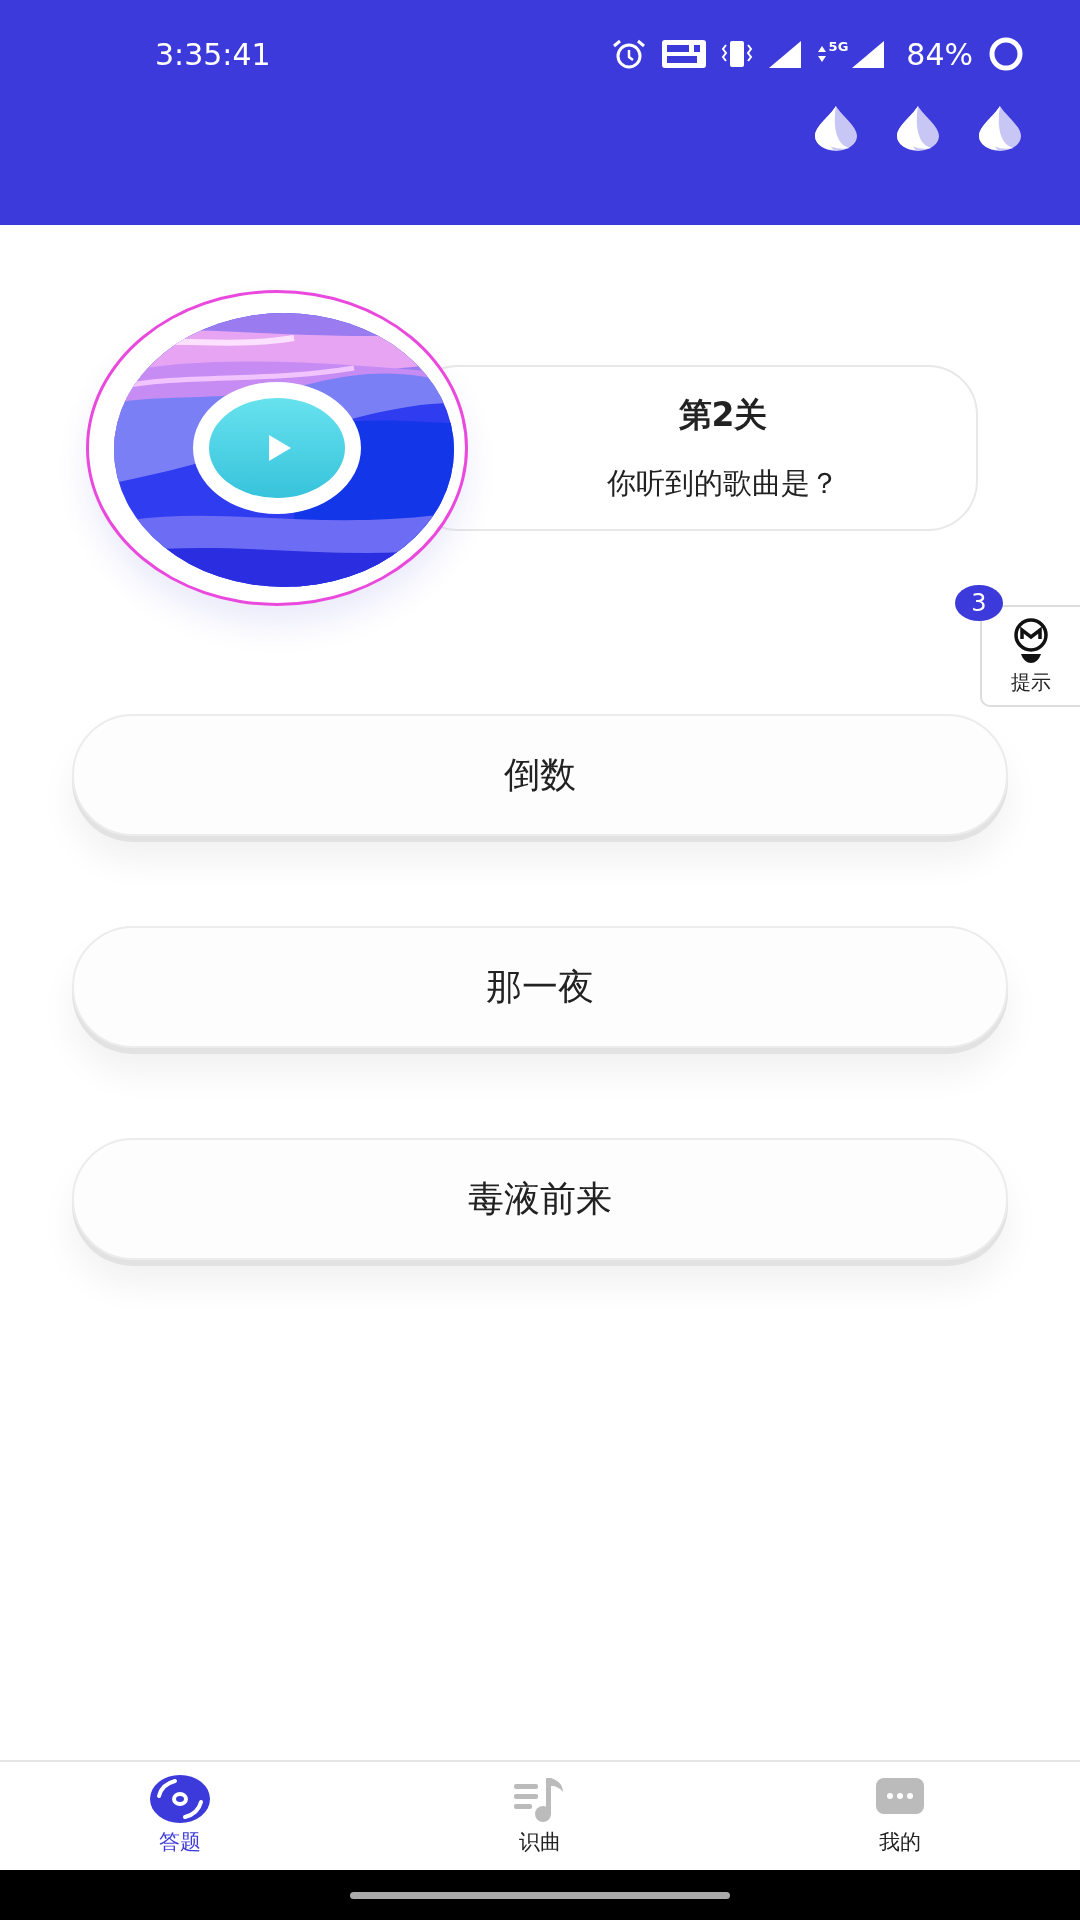  Describe the element at coordinates (628, 54) in the screenshot. I see `alarm-icon` at that location.